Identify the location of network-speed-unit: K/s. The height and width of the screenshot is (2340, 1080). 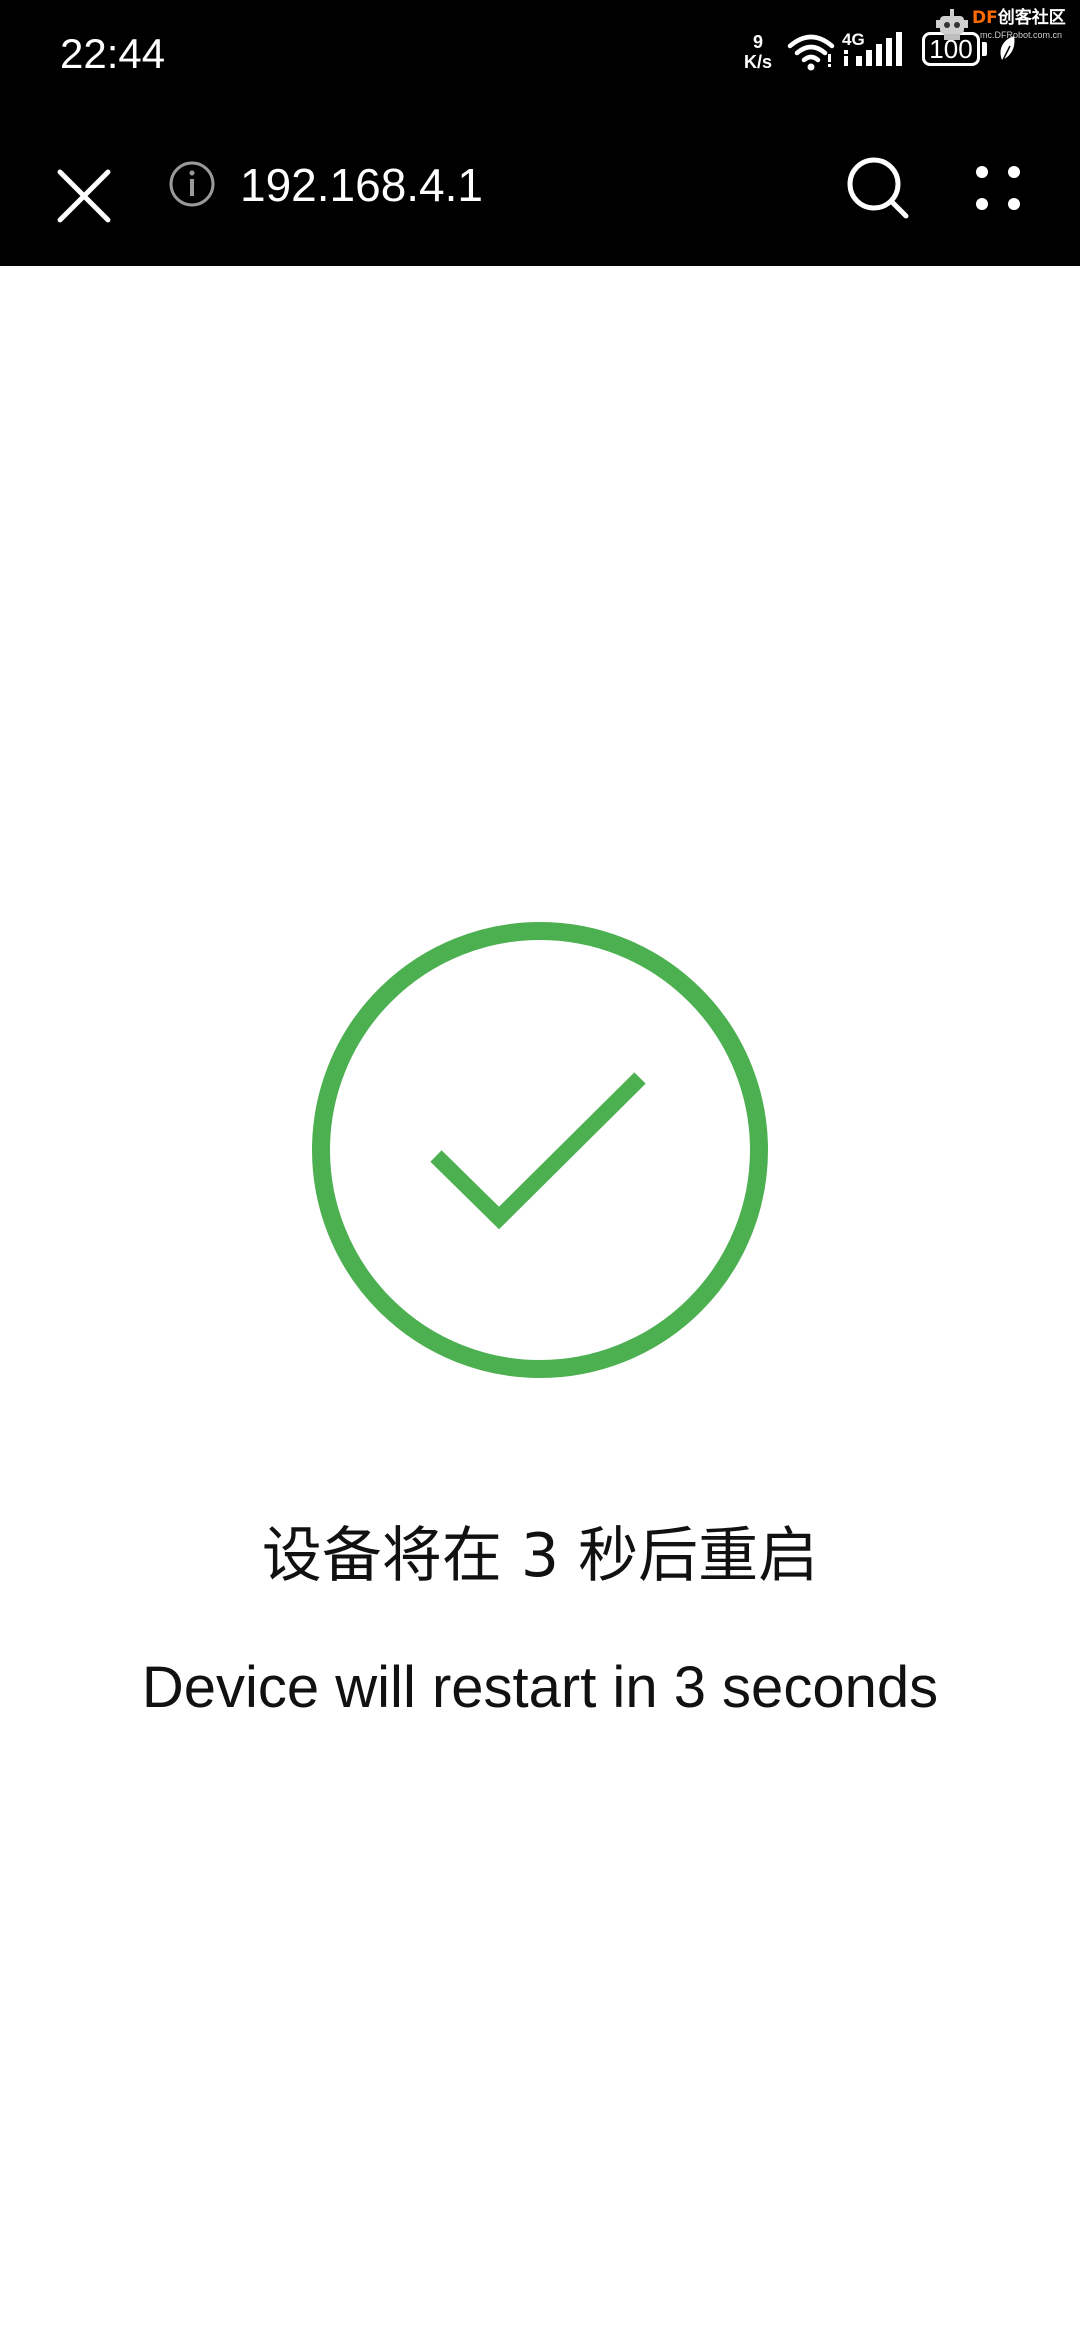
(757, 62).